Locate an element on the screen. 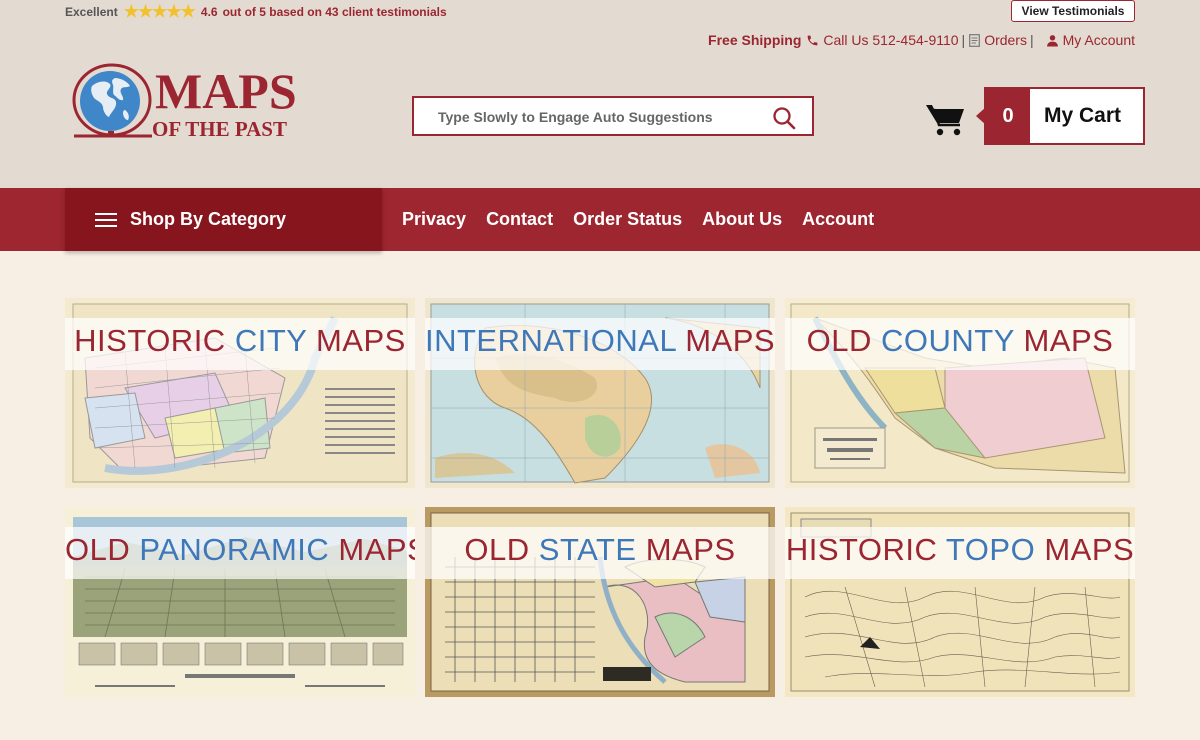 This screenshot has width=1200, height=740. rating-text: out of 5 based on 43 client testimonials is located at coordinates (335, 12).